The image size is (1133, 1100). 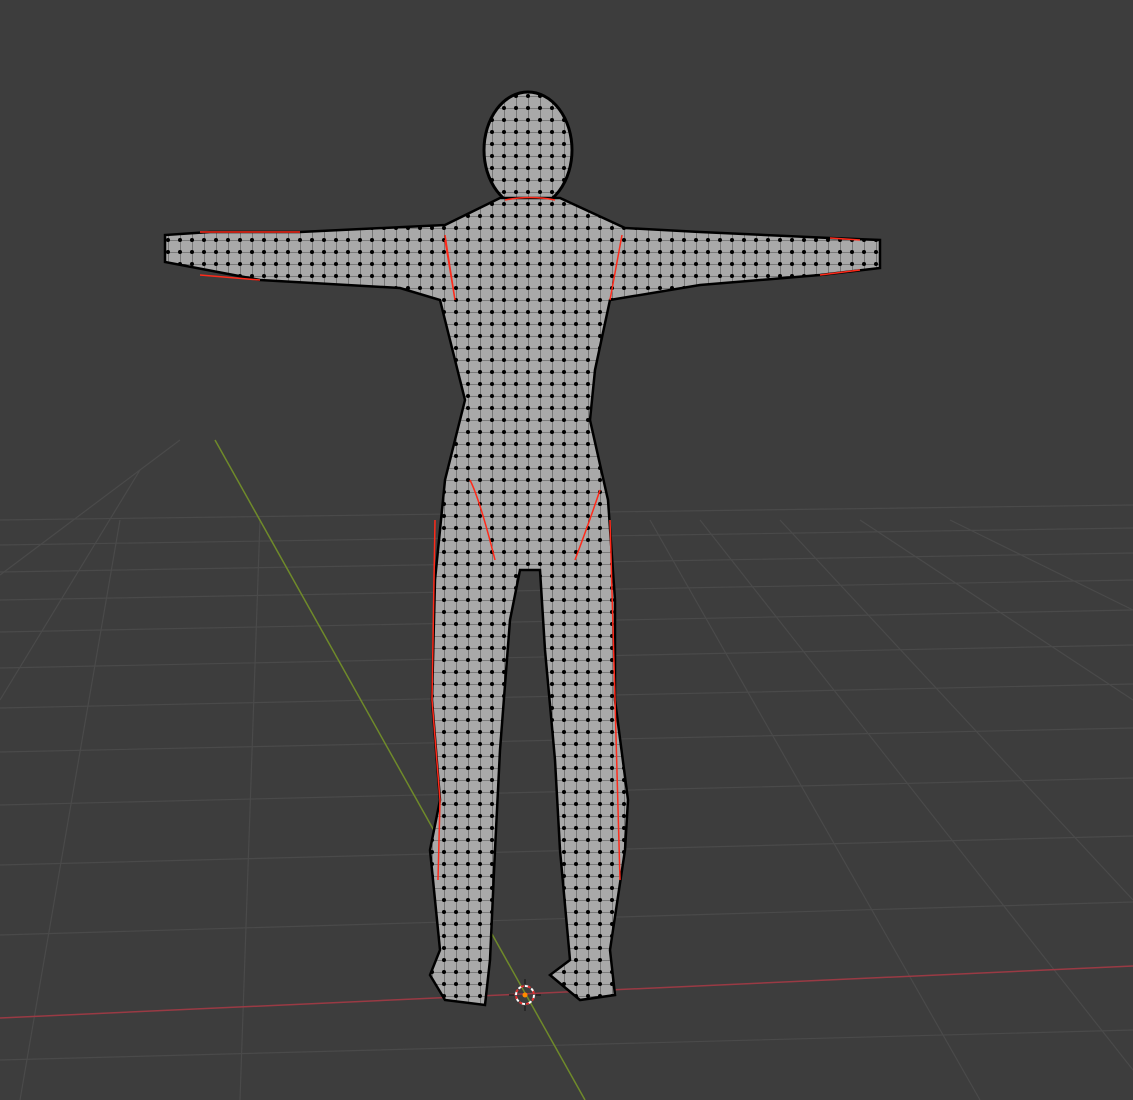 I want to click on 3d-cursor-icon, so click(x=525, y=995).